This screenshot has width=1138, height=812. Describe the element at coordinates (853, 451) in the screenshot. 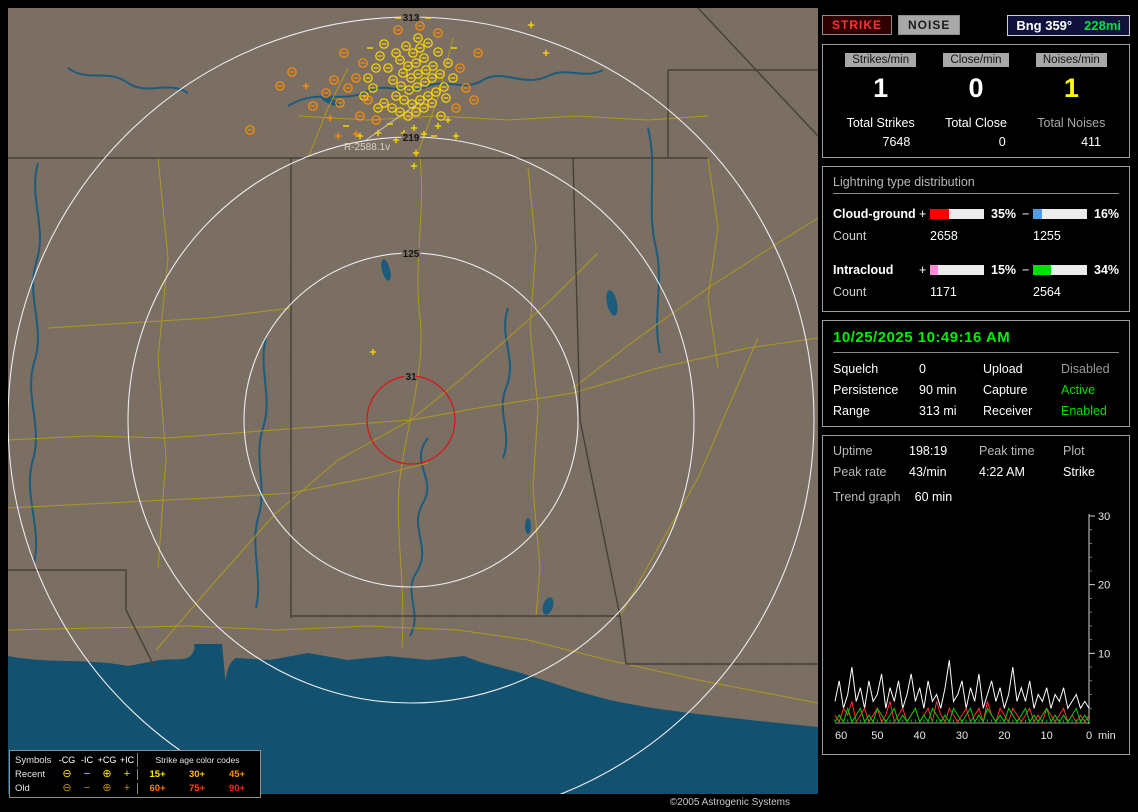

I see `uptime-label: Uptime` at that location.